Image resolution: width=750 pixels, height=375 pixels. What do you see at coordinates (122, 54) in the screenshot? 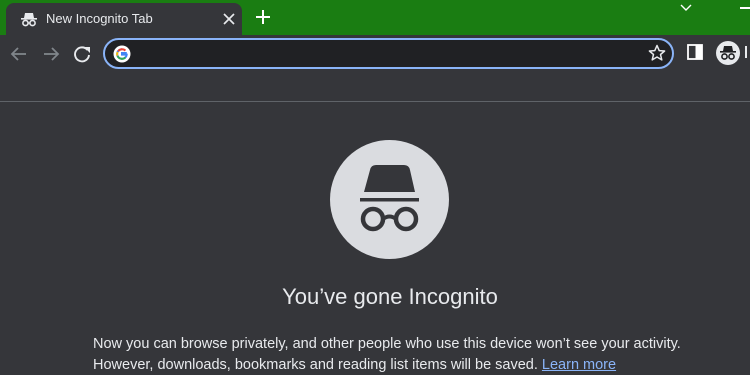
I see `google-icon` at bounding box center [122, 54].